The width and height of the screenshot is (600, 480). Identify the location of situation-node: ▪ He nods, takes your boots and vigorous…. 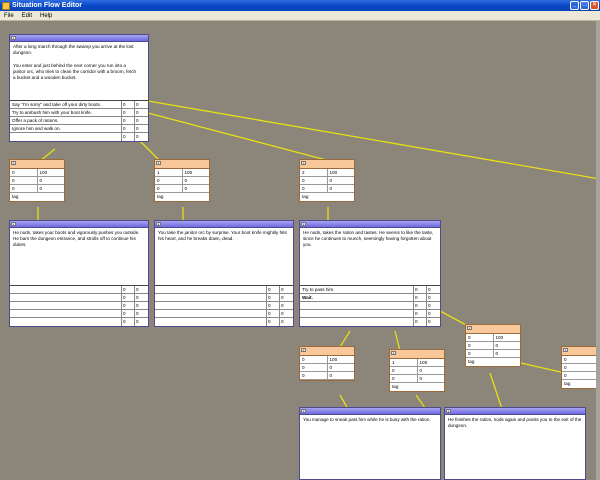
(79, 273).